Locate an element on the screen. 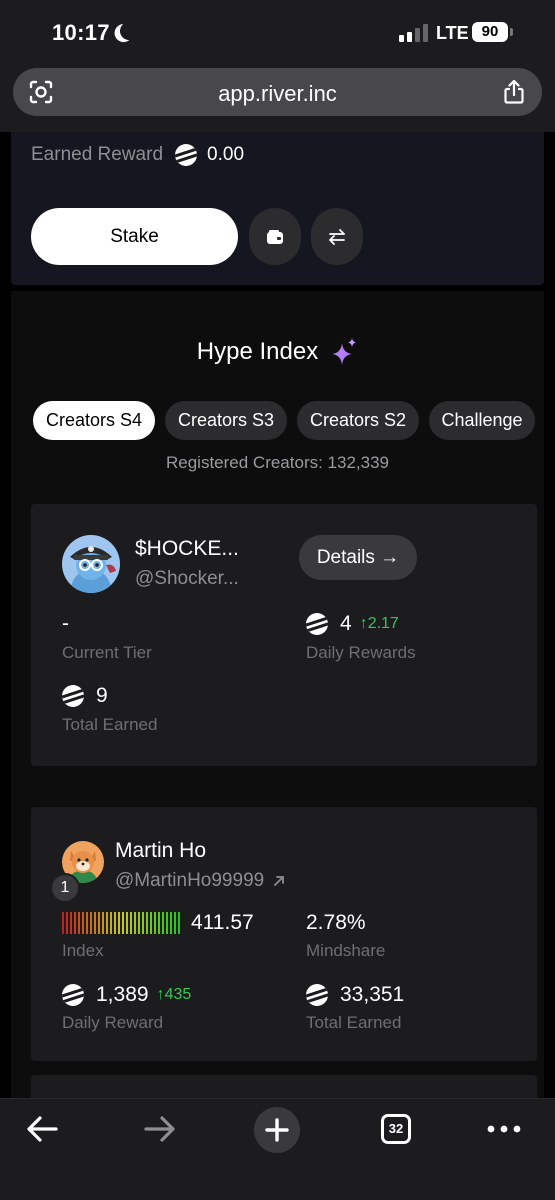 The height and width of the screenshot is (1200, 555). back-button is located at coordinates (42, 1129).